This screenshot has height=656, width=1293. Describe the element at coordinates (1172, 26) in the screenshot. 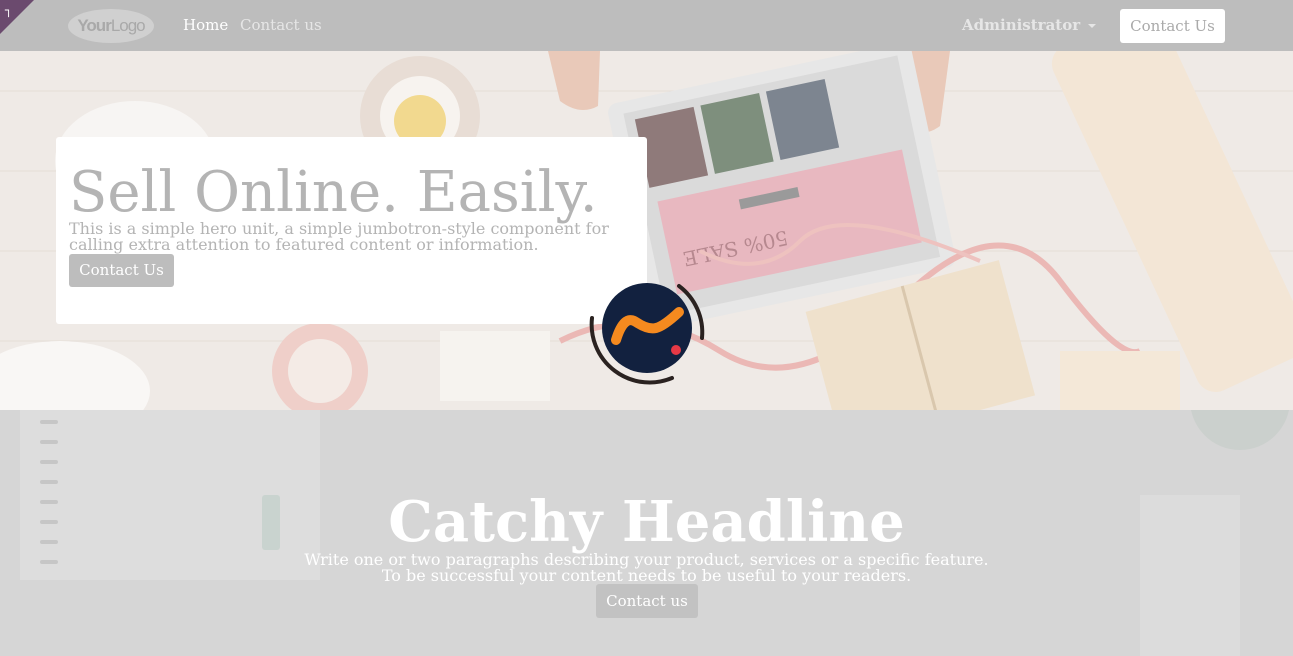

I see `navbar-contact-button: Contact Us` at that location.